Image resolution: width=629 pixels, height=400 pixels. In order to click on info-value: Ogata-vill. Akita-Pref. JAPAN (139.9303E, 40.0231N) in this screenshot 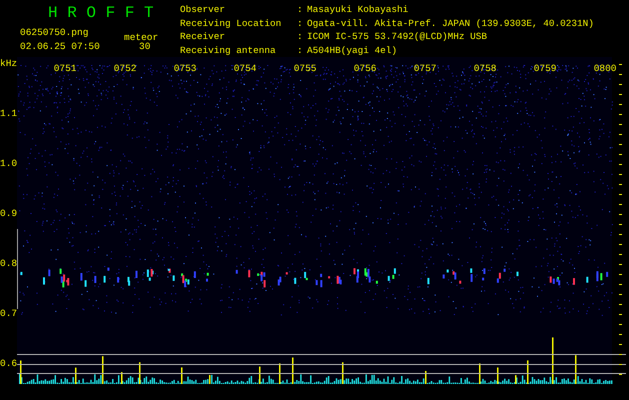, I will do `click(450, 23)`.